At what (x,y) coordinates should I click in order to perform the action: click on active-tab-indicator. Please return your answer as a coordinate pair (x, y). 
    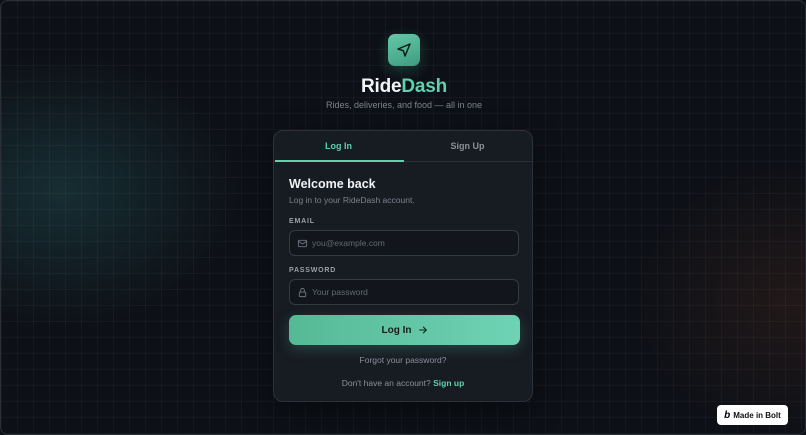
    Looking at the image, I should click on (339, 161).